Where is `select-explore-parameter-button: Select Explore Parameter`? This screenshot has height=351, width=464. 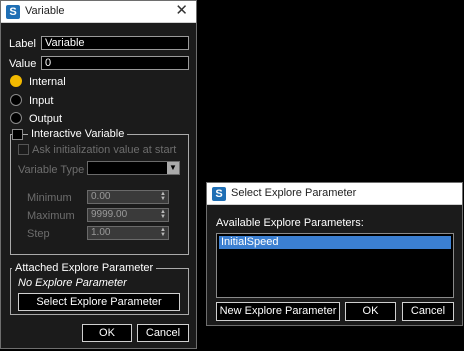 select-explore-parameter-button: Select Explore Parameter is located at coordinates (99, 302).